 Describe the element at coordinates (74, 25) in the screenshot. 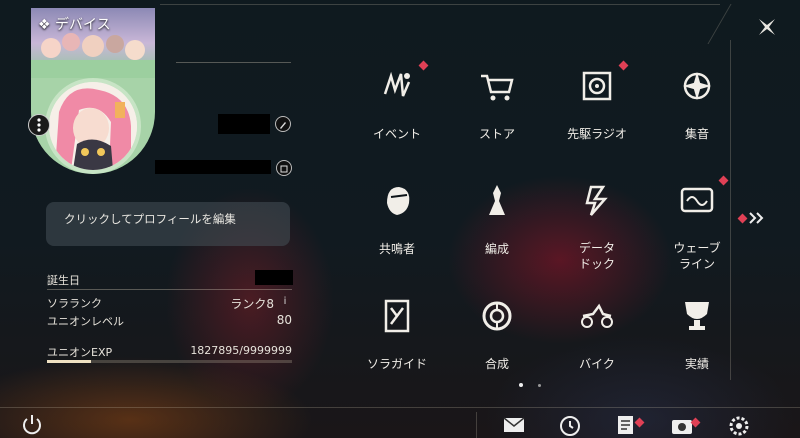

I see `panel-title: ❖ デバイス` at that location.